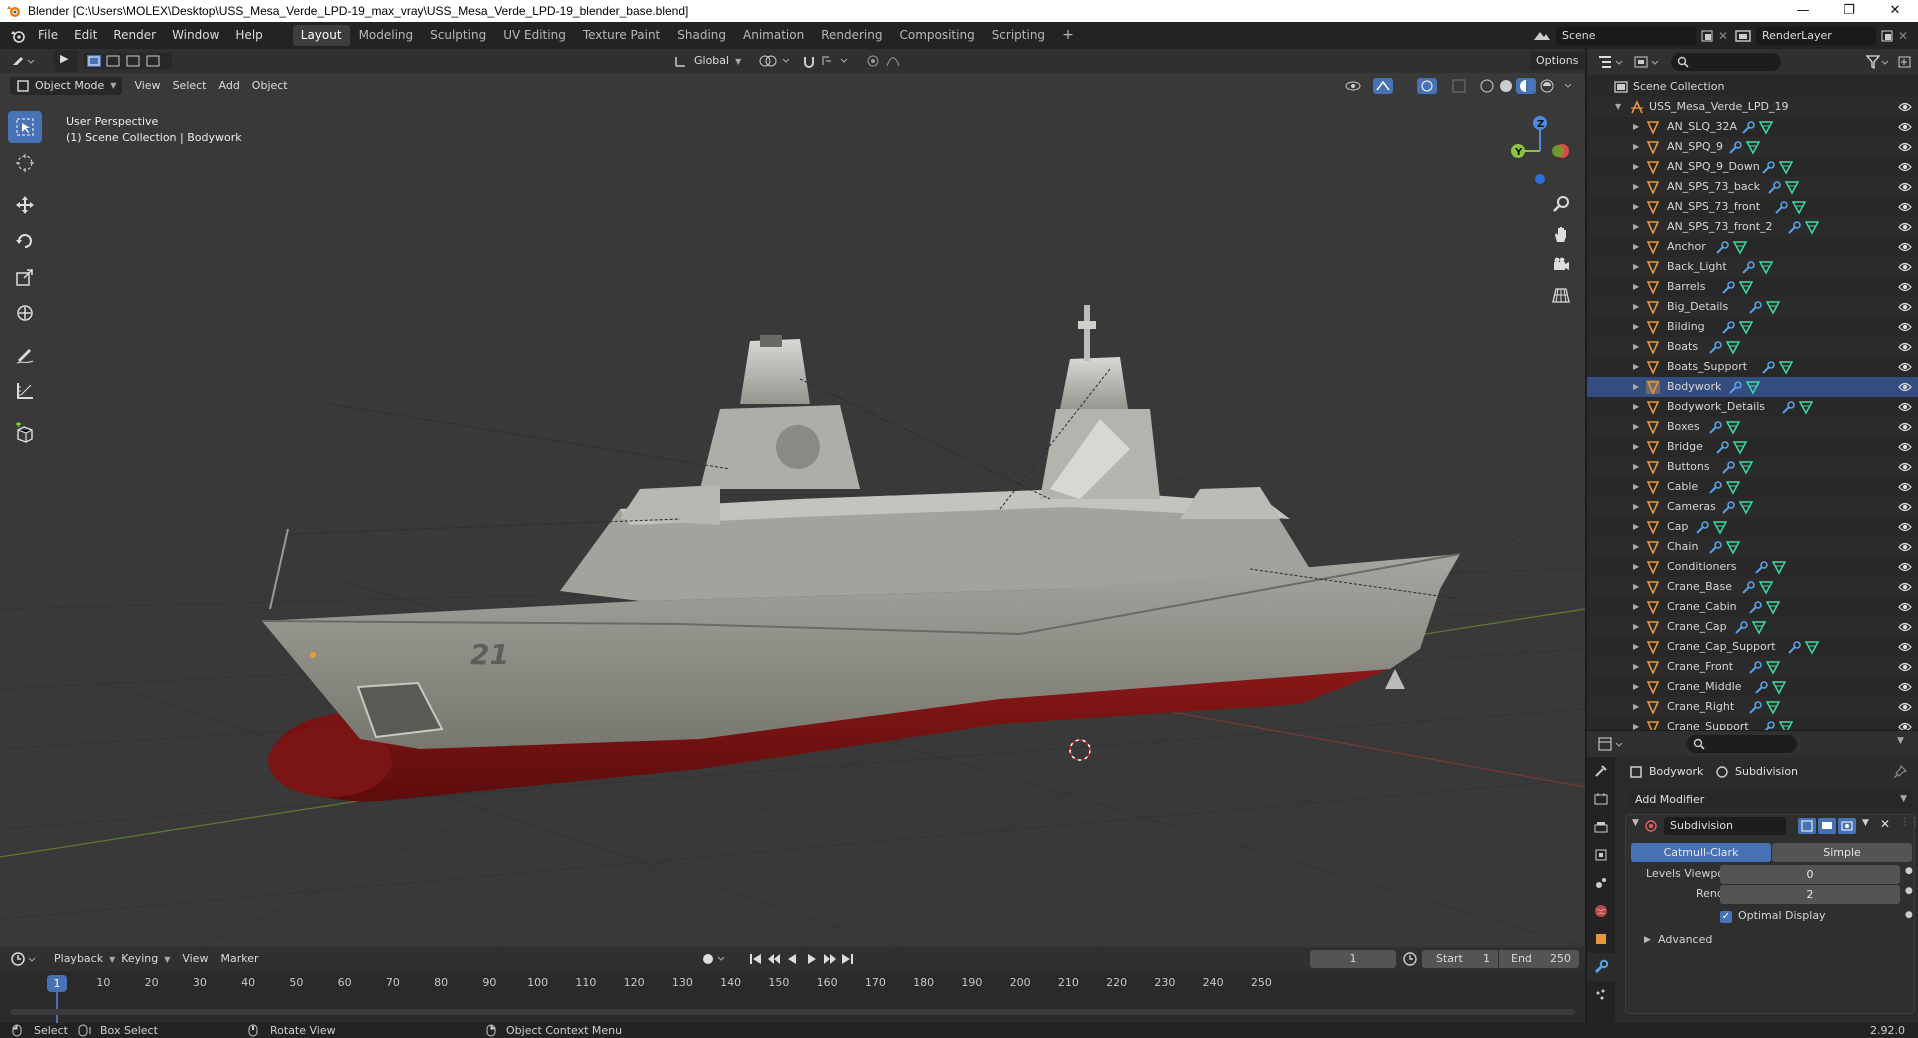  Describe the element at coordinates (1752, 167) in the screenshot. I see `outliner-row-an-spq-9-down: ▶ AN_SPQ_9_Down` at that location.